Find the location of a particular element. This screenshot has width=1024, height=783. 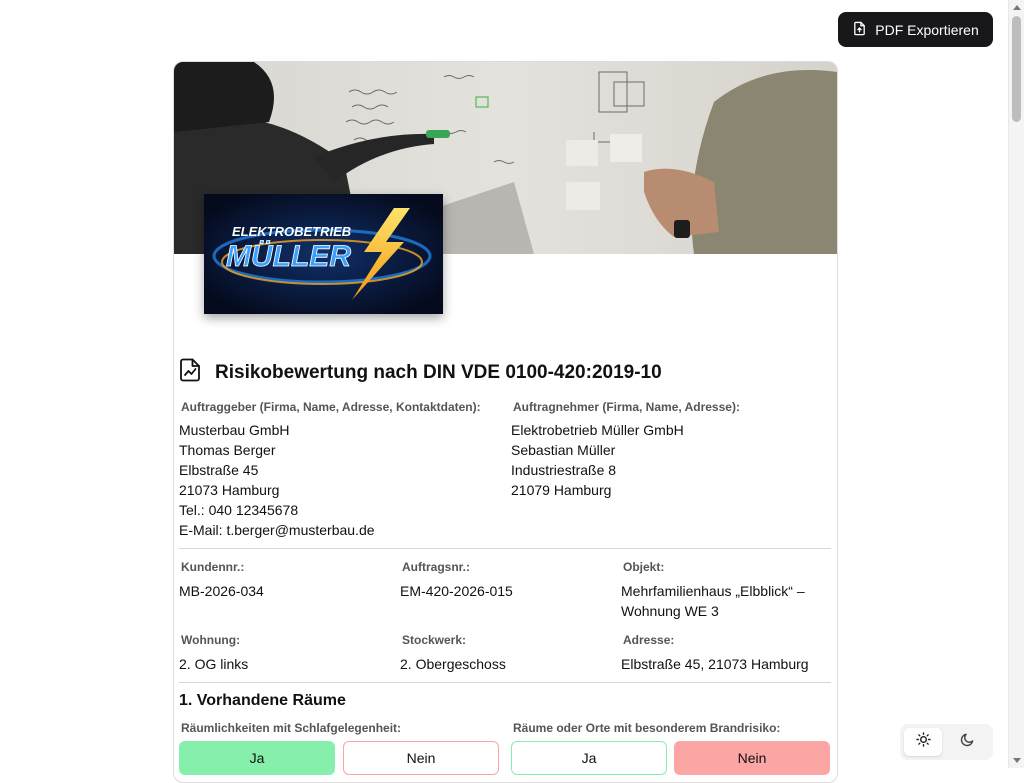

client-line: Elbstraße 45 is located at coordinates (219, 470).